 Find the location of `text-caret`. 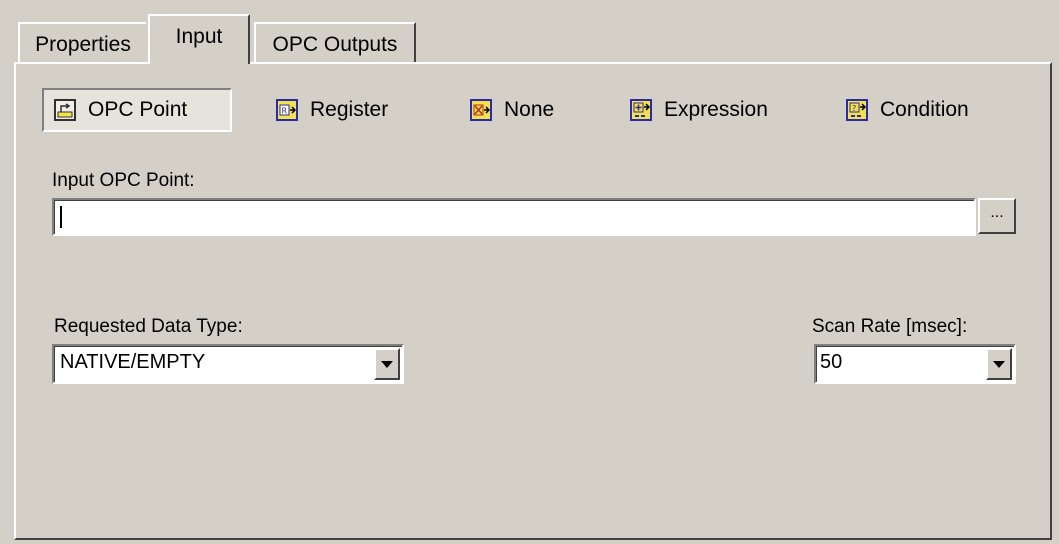

text-caret is located at coordinates (61, 217).